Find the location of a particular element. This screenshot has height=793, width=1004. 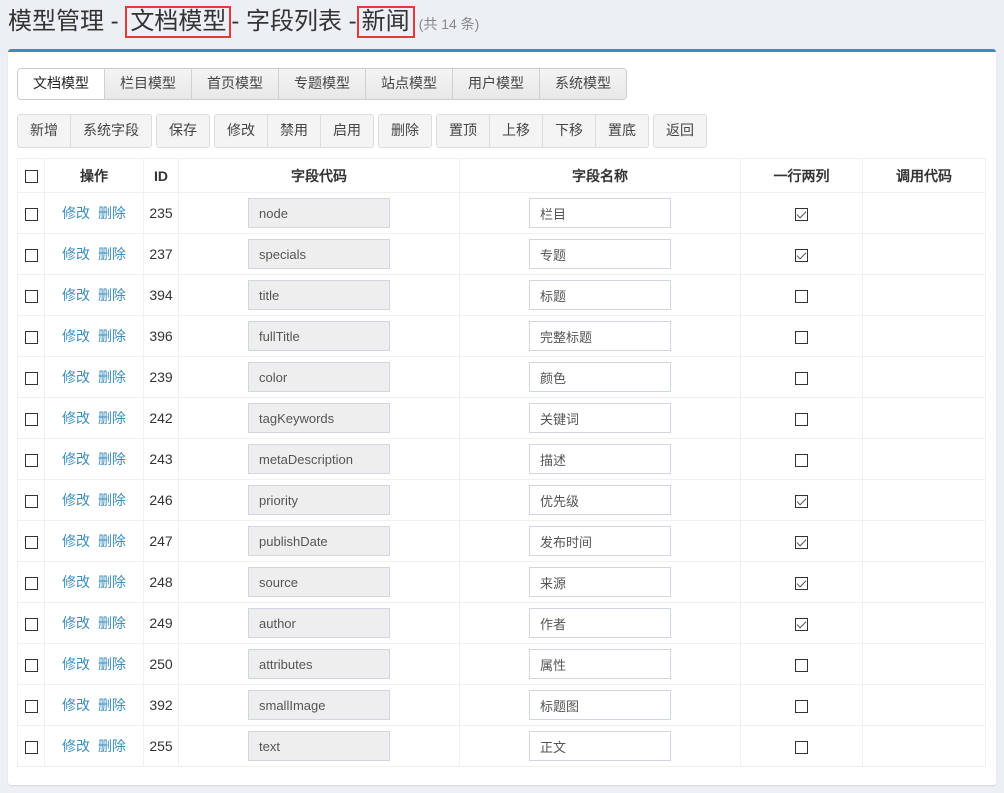

tab-1: 栏目模型 is located at coordinates (147, 84).